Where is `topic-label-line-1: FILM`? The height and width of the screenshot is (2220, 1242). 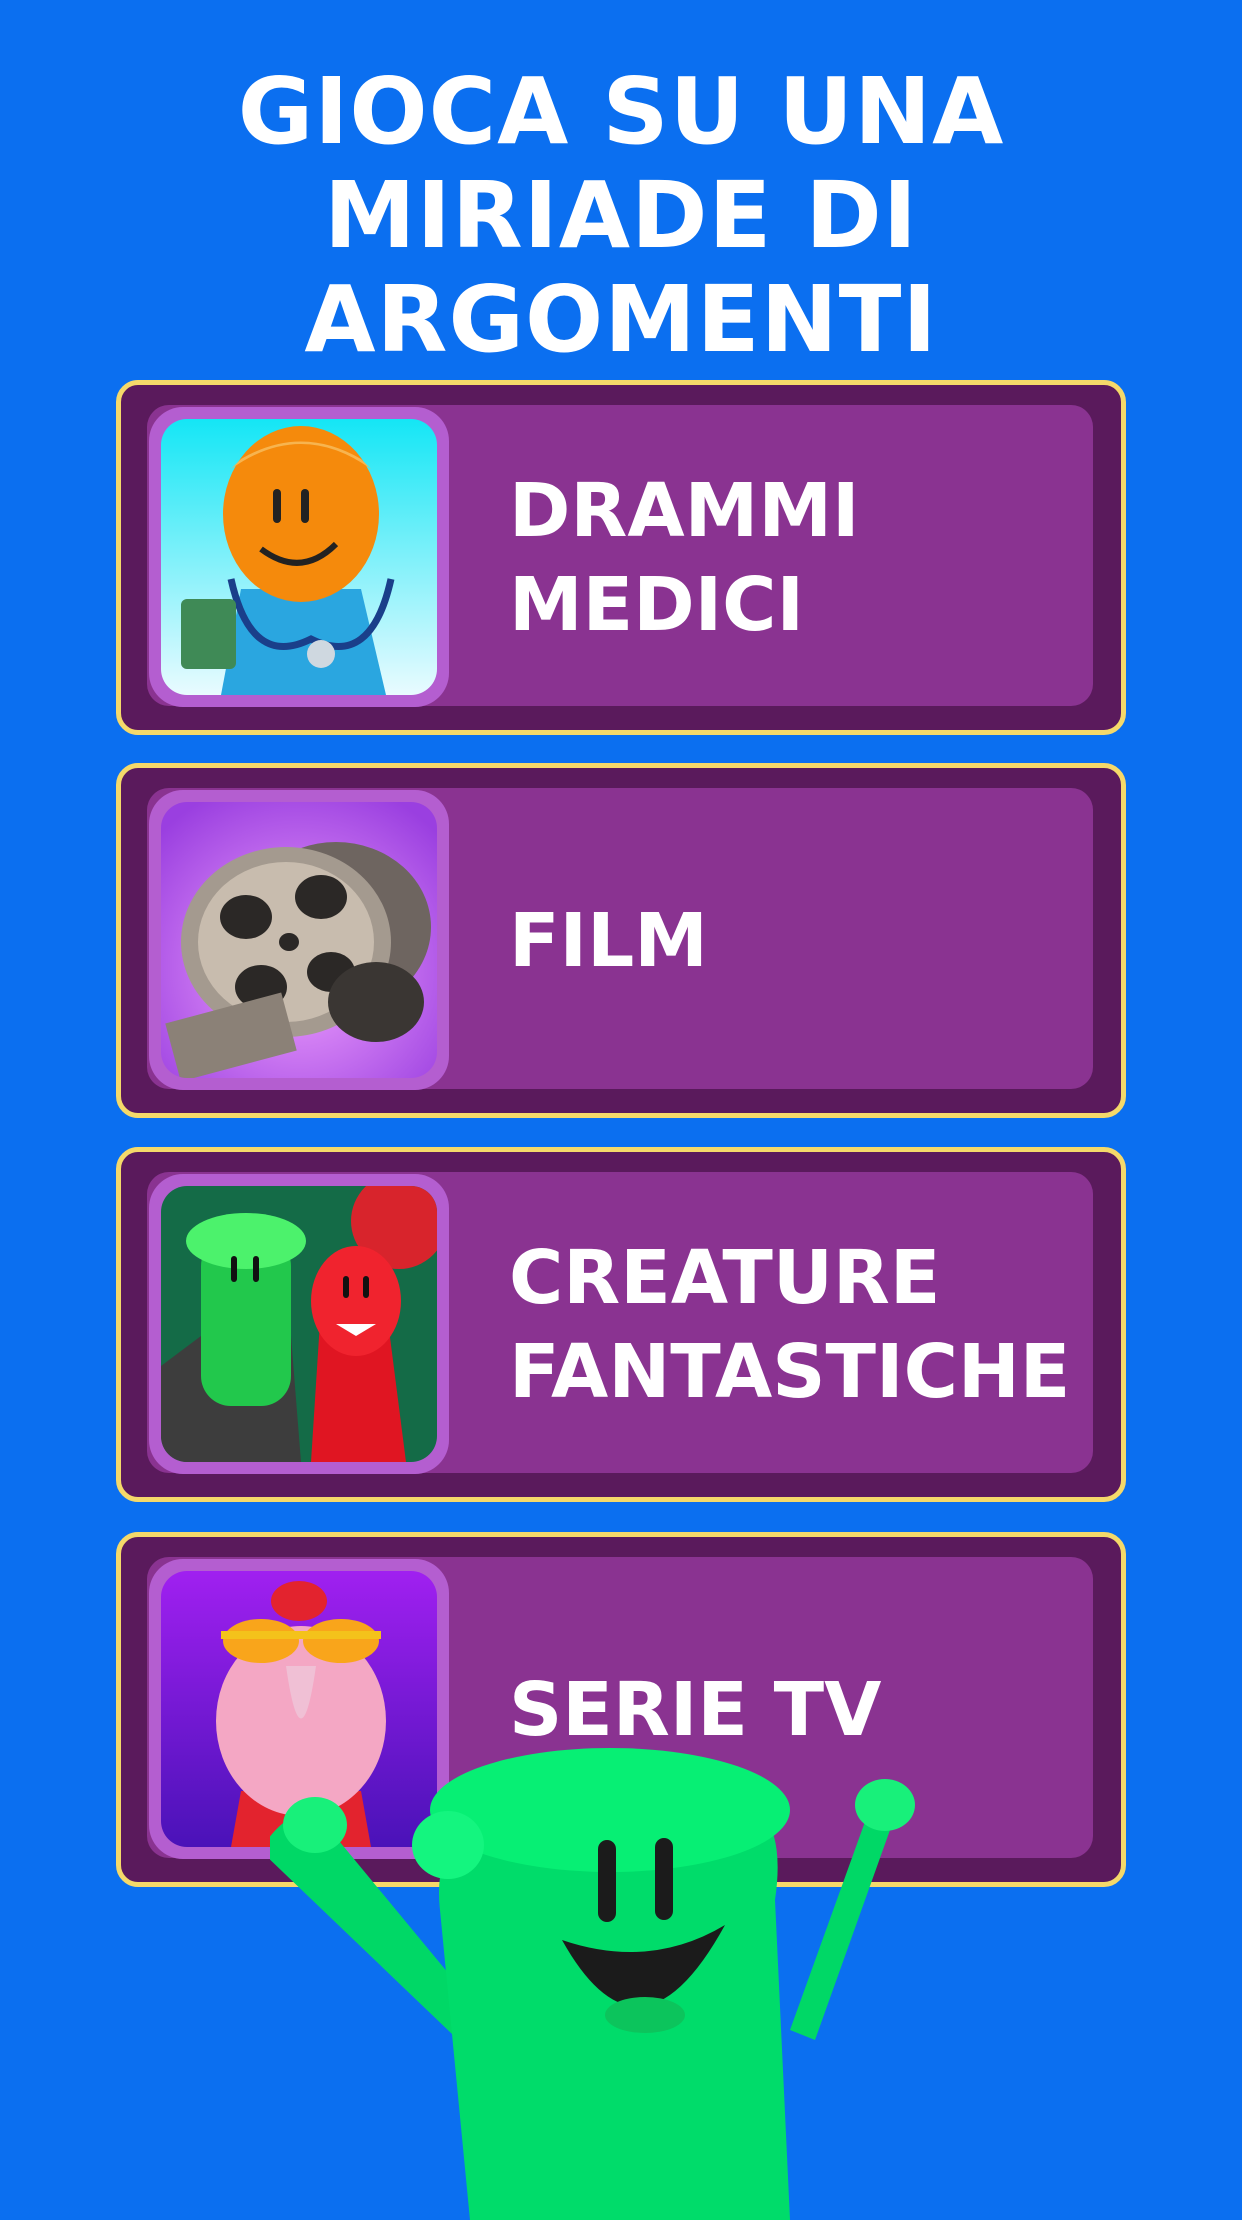
topic-label-line-1: FILM is located at coordinates (608, 940).